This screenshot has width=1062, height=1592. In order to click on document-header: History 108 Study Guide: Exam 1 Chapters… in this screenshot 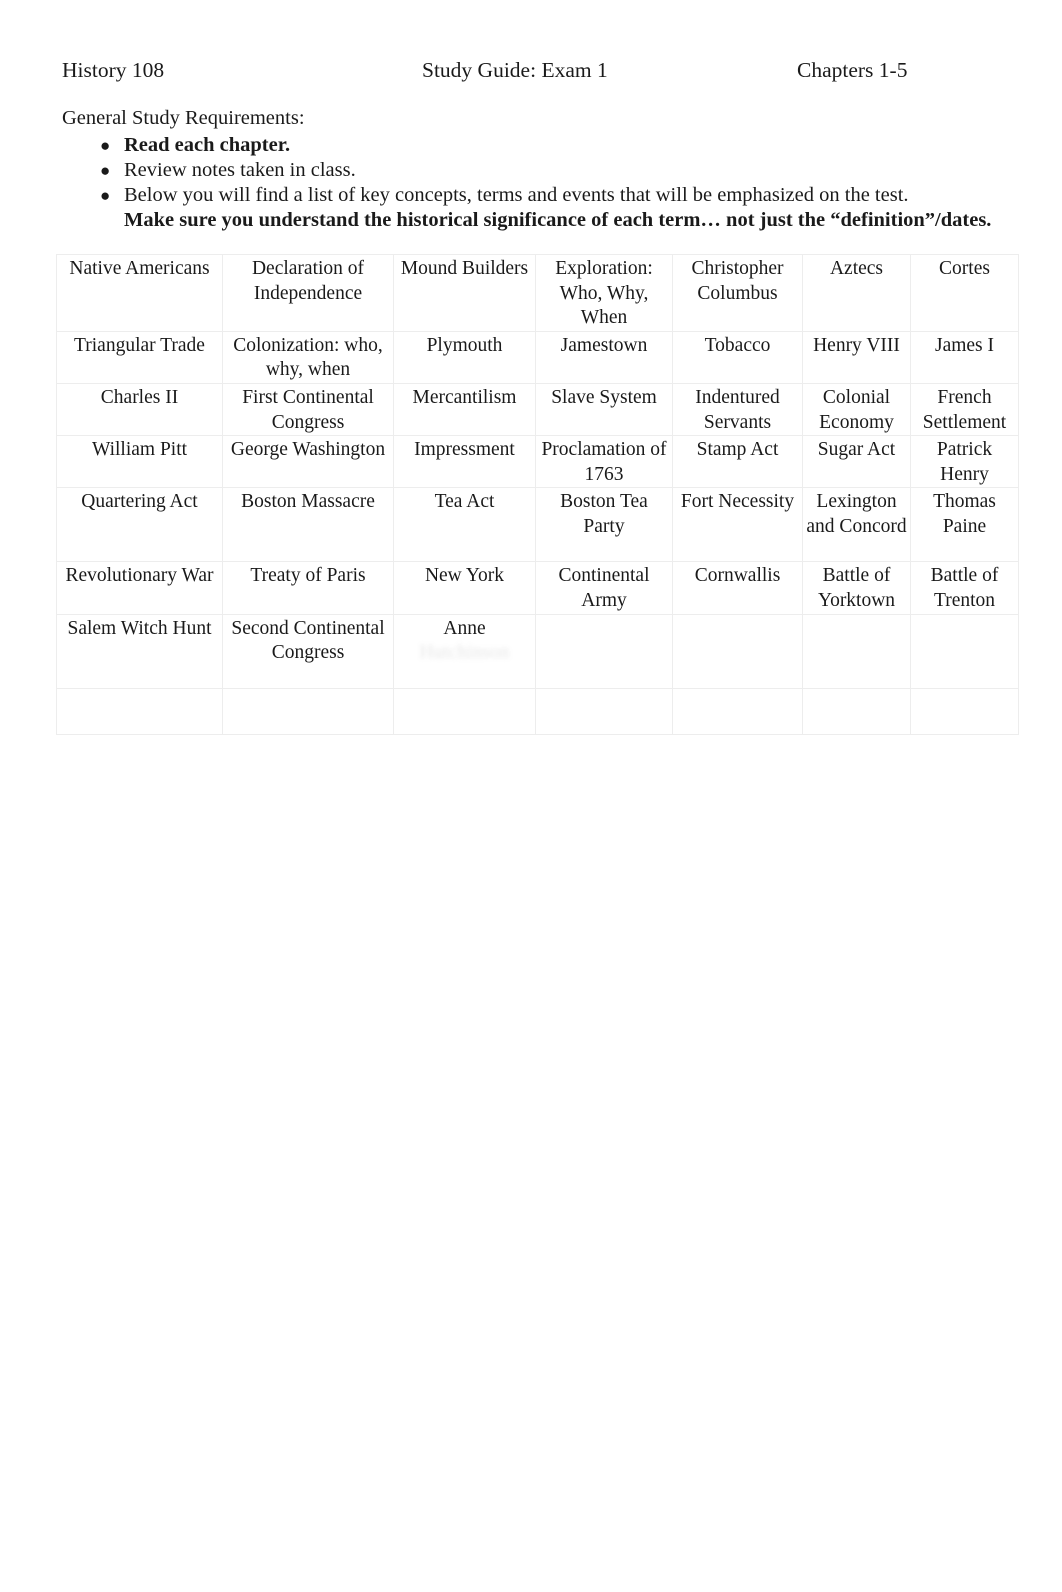, I will do `click(537, 70)`.